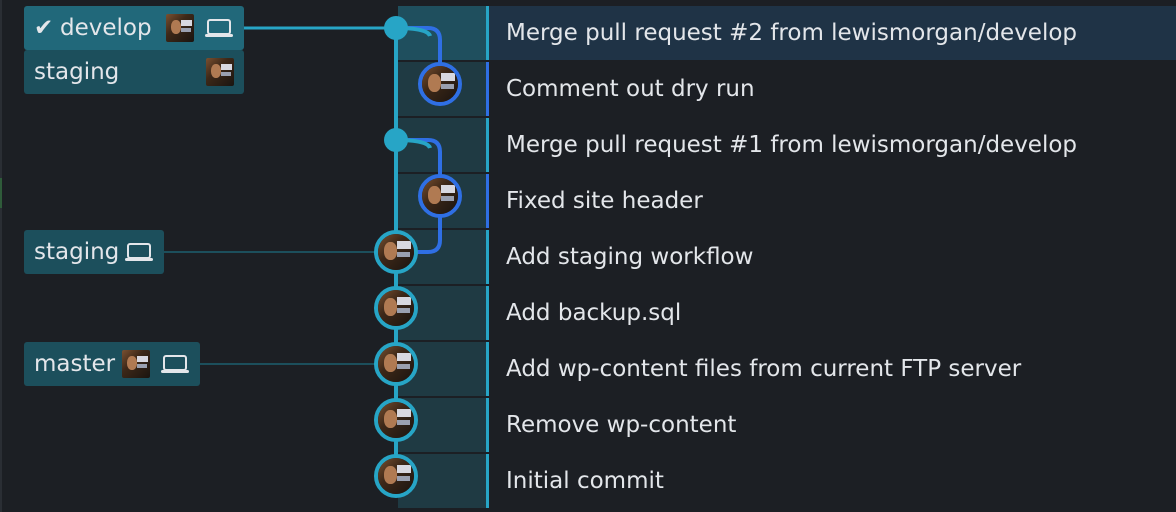 This screenshot has height=512, width=1176. I want to click on commit-row-4: Add staging workflow, so click(787, 257).